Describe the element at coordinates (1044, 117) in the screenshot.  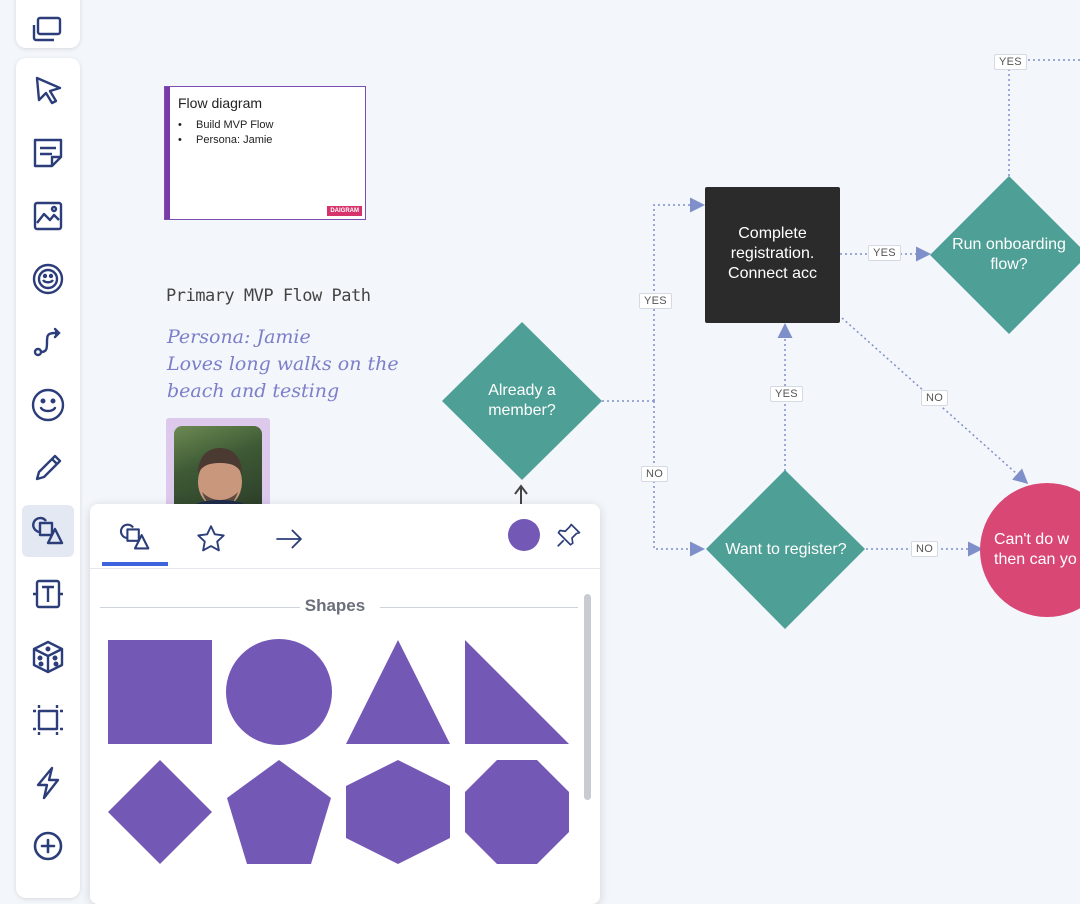
I see `edge-onboarding-top` at that location.